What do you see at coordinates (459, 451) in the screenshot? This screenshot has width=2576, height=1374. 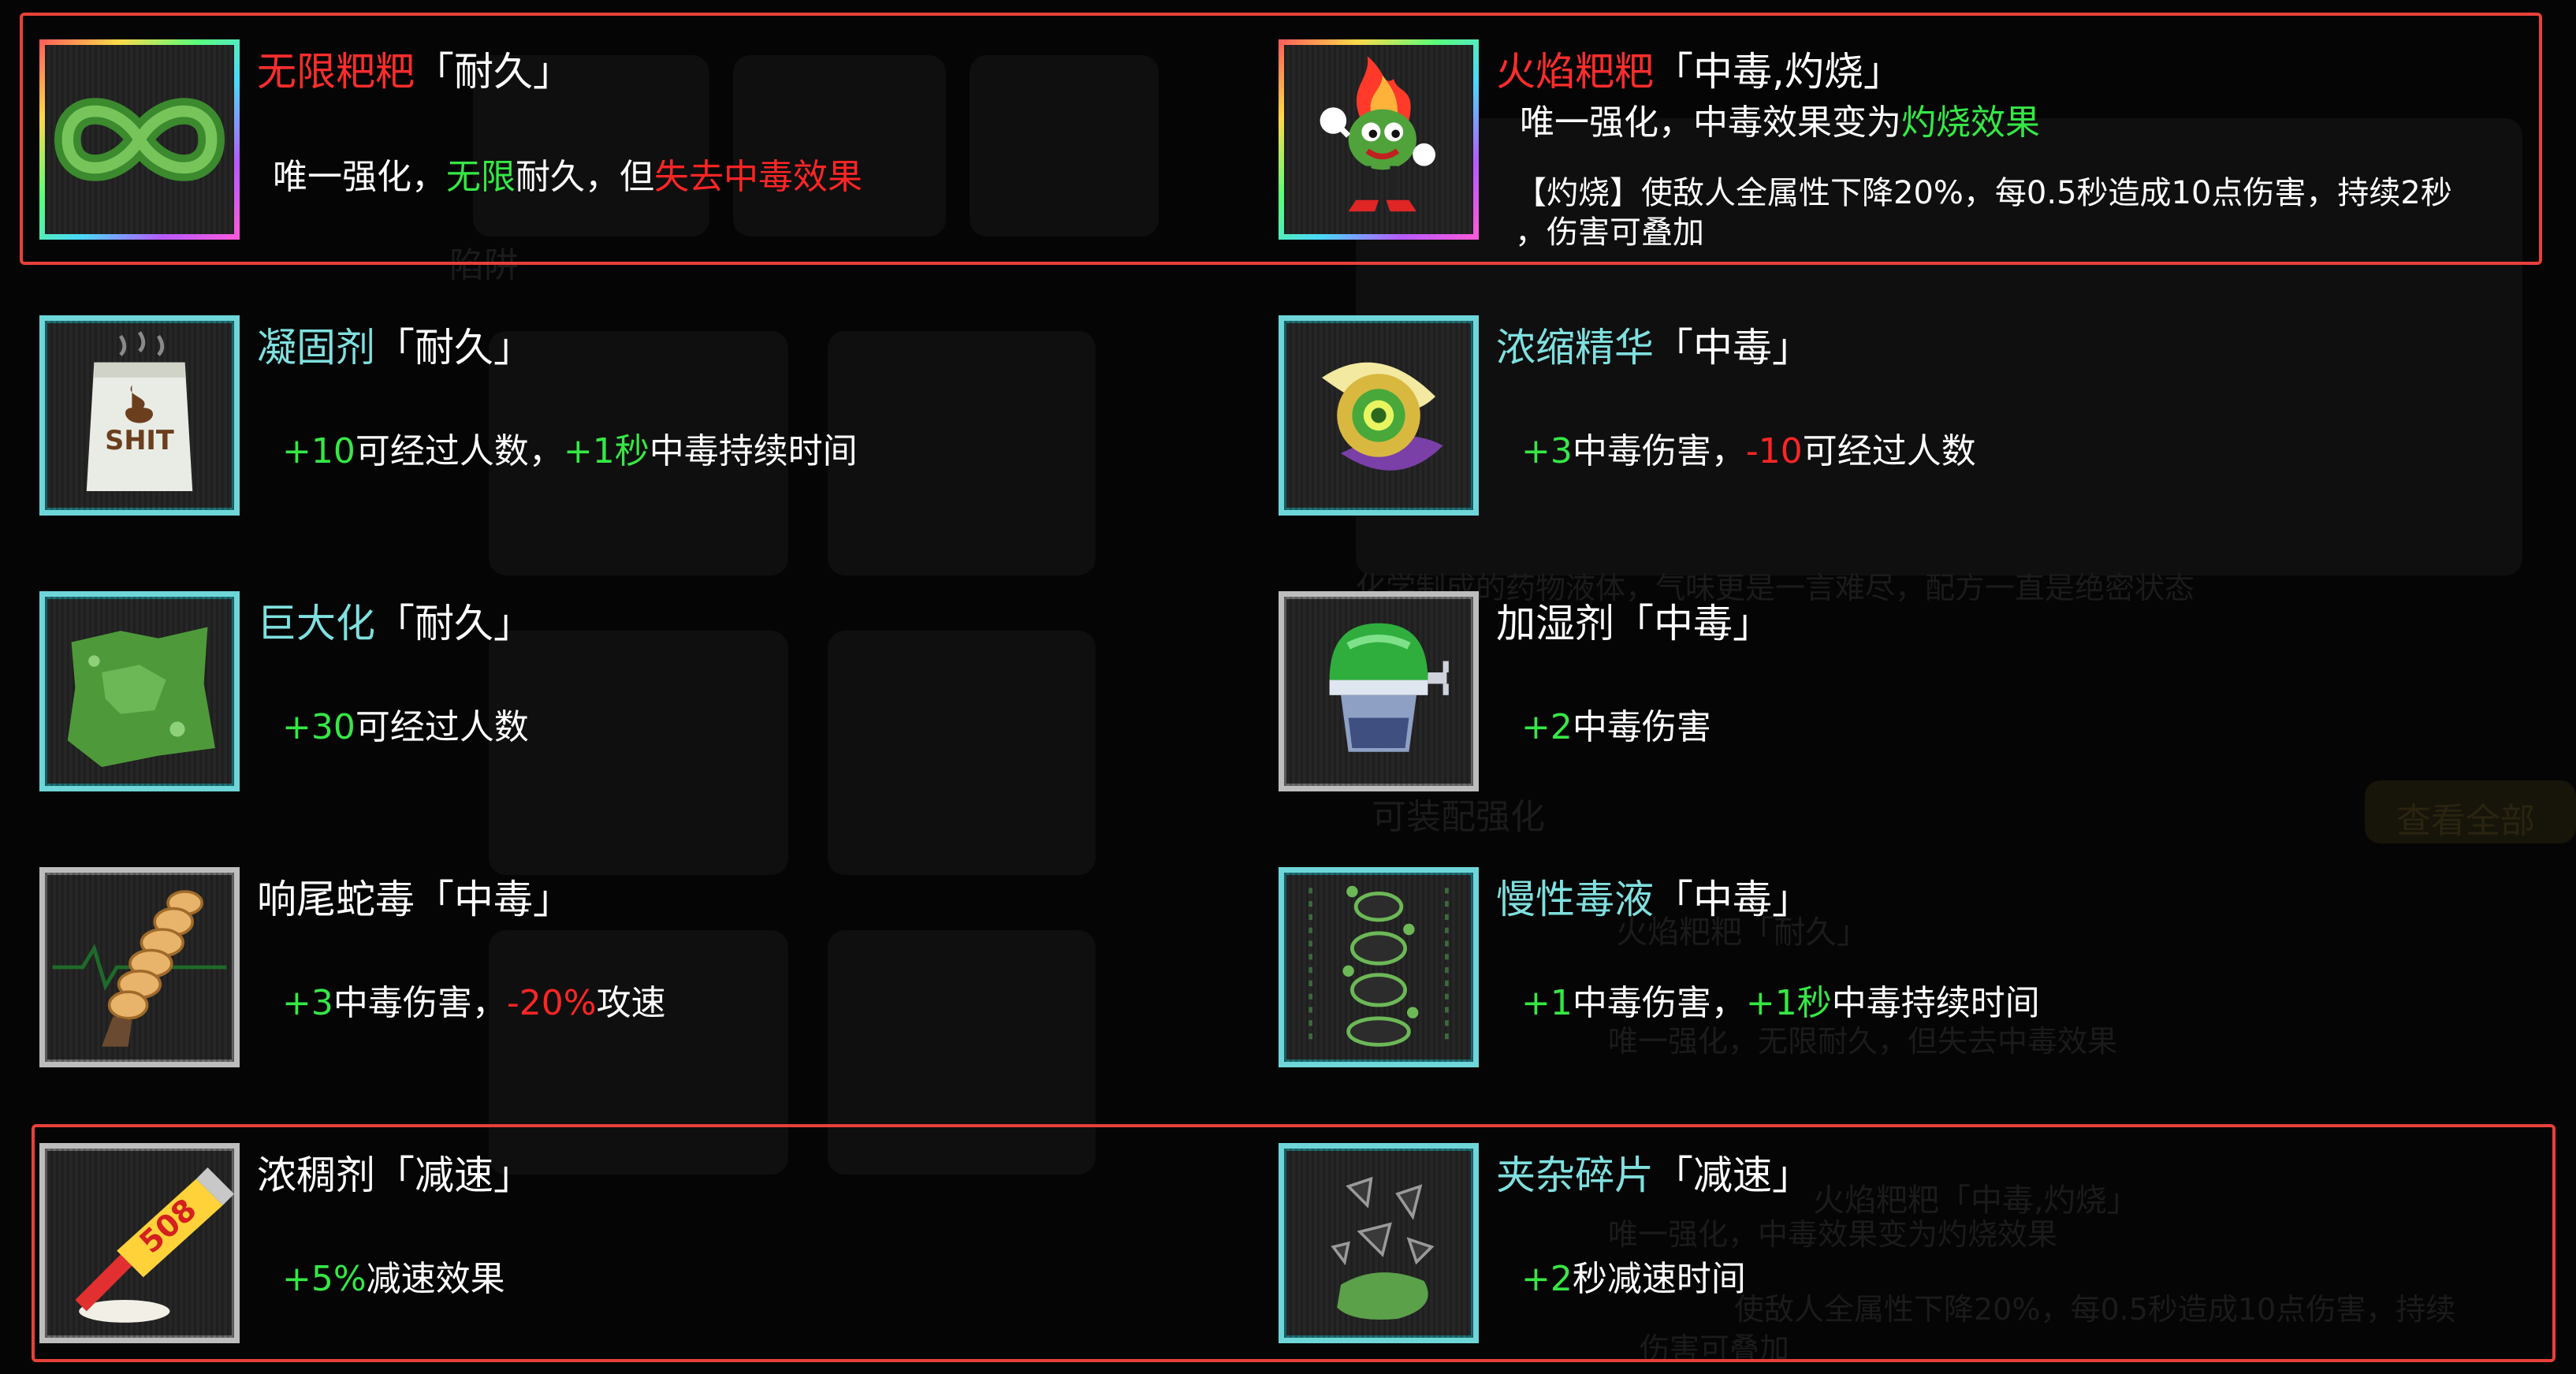 I see `desc-part: 可经过人数，` at bounding box center [459, 451].